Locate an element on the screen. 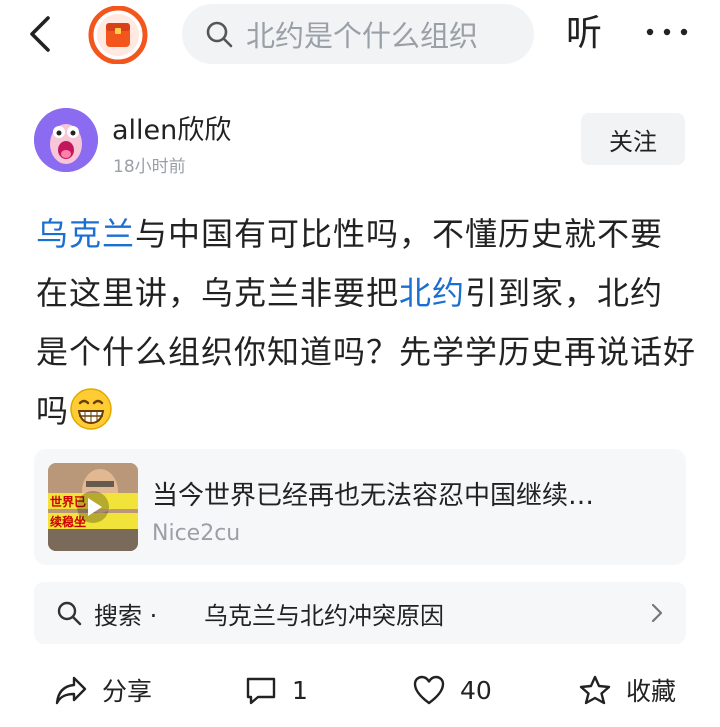  video-thumbnail: 世界已 续稳坐 is located at coordinates (93, 507).